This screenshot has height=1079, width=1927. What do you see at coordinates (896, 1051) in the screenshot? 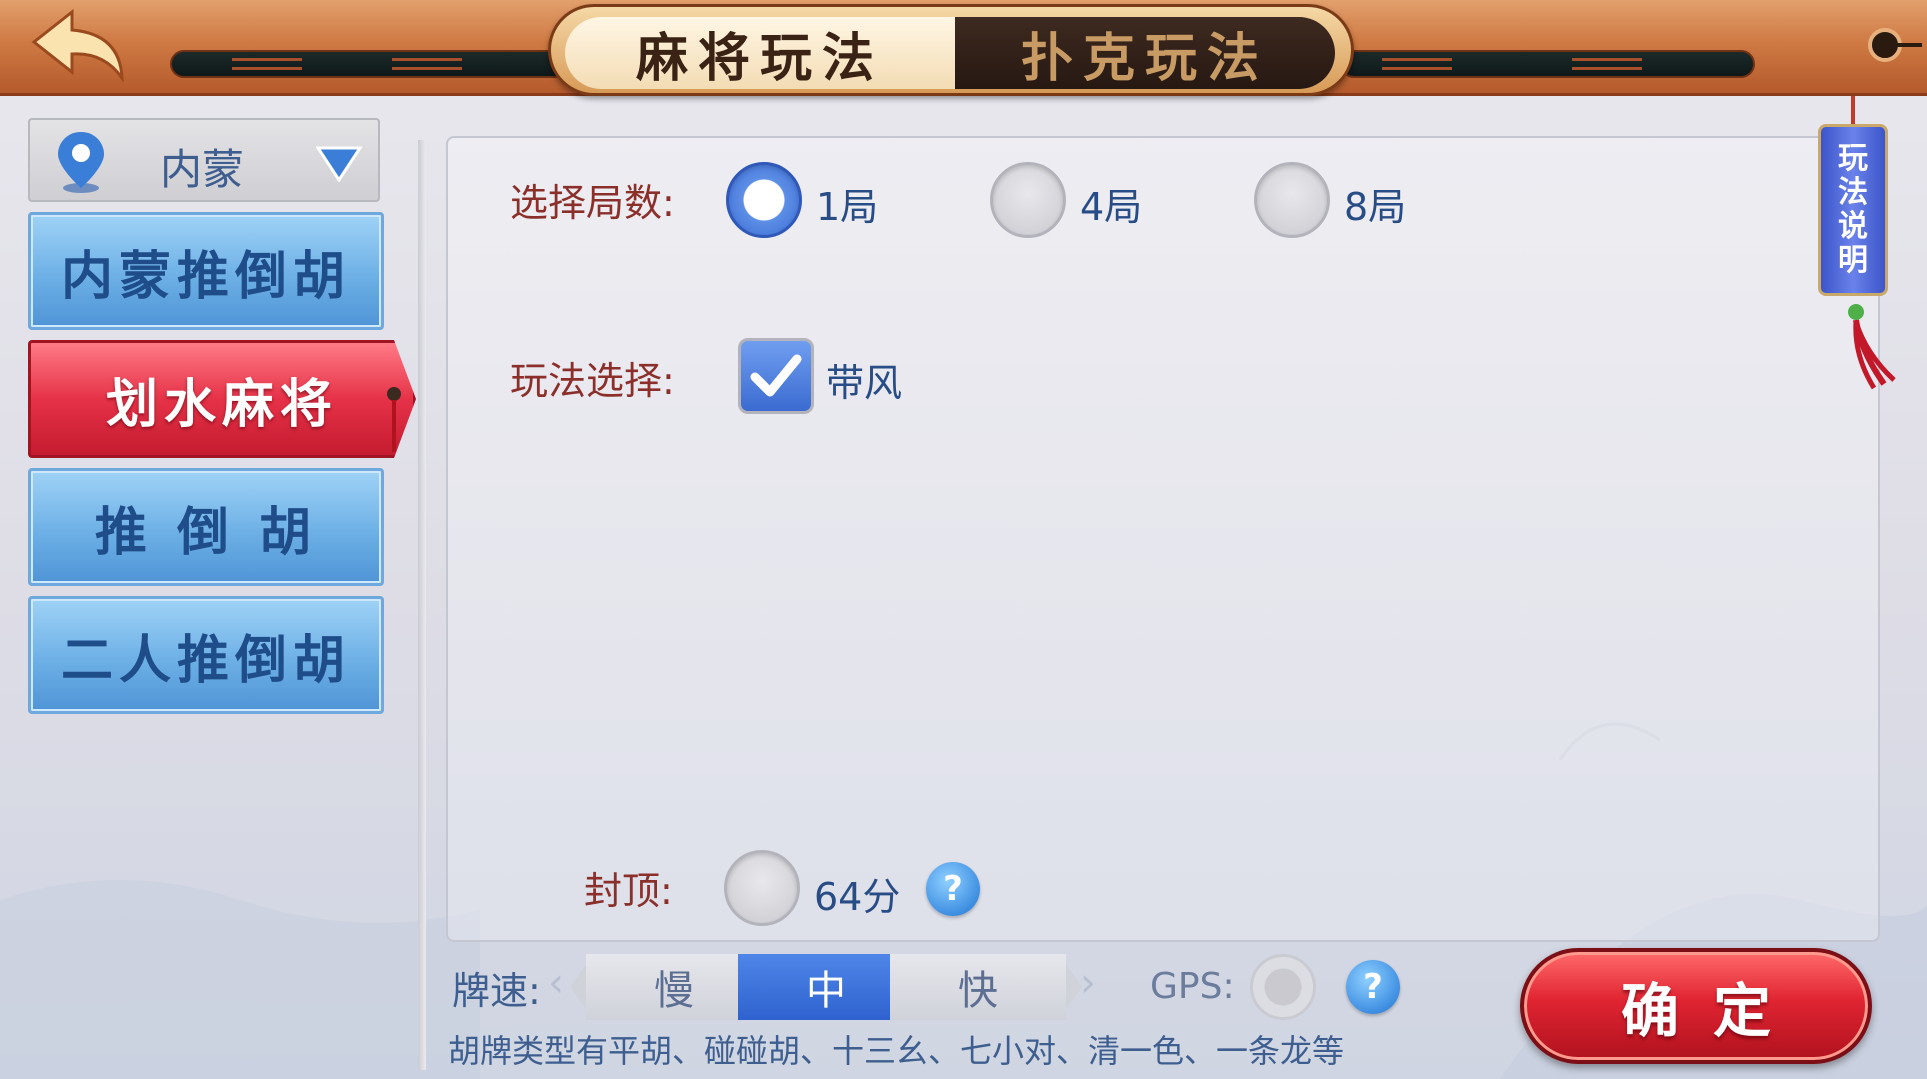
I see `hu-types-note: 胡牌类型有平胡、碰碰胡、十三幺、七小对、清一色、一条龙等` at bounding box center [896, 1051].